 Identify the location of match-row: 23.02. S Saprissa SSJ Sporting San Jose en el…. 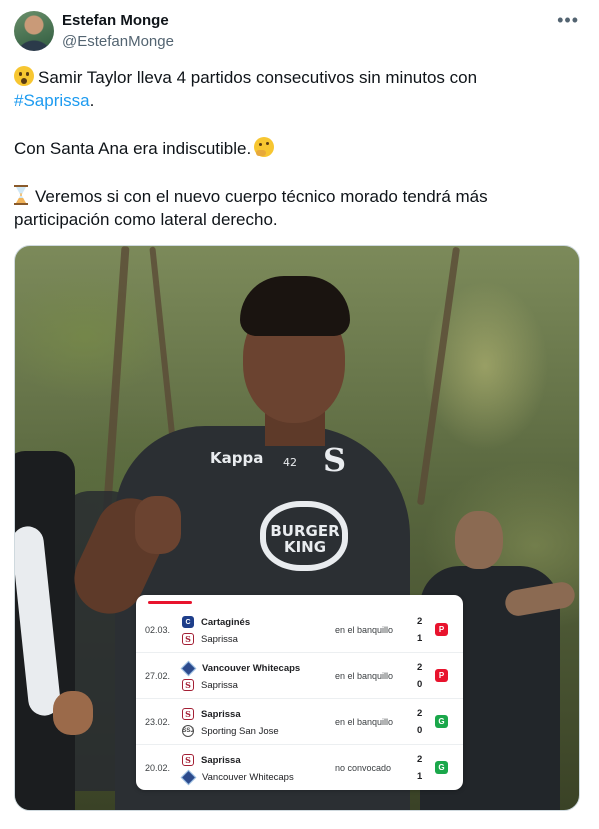
(299, 722).